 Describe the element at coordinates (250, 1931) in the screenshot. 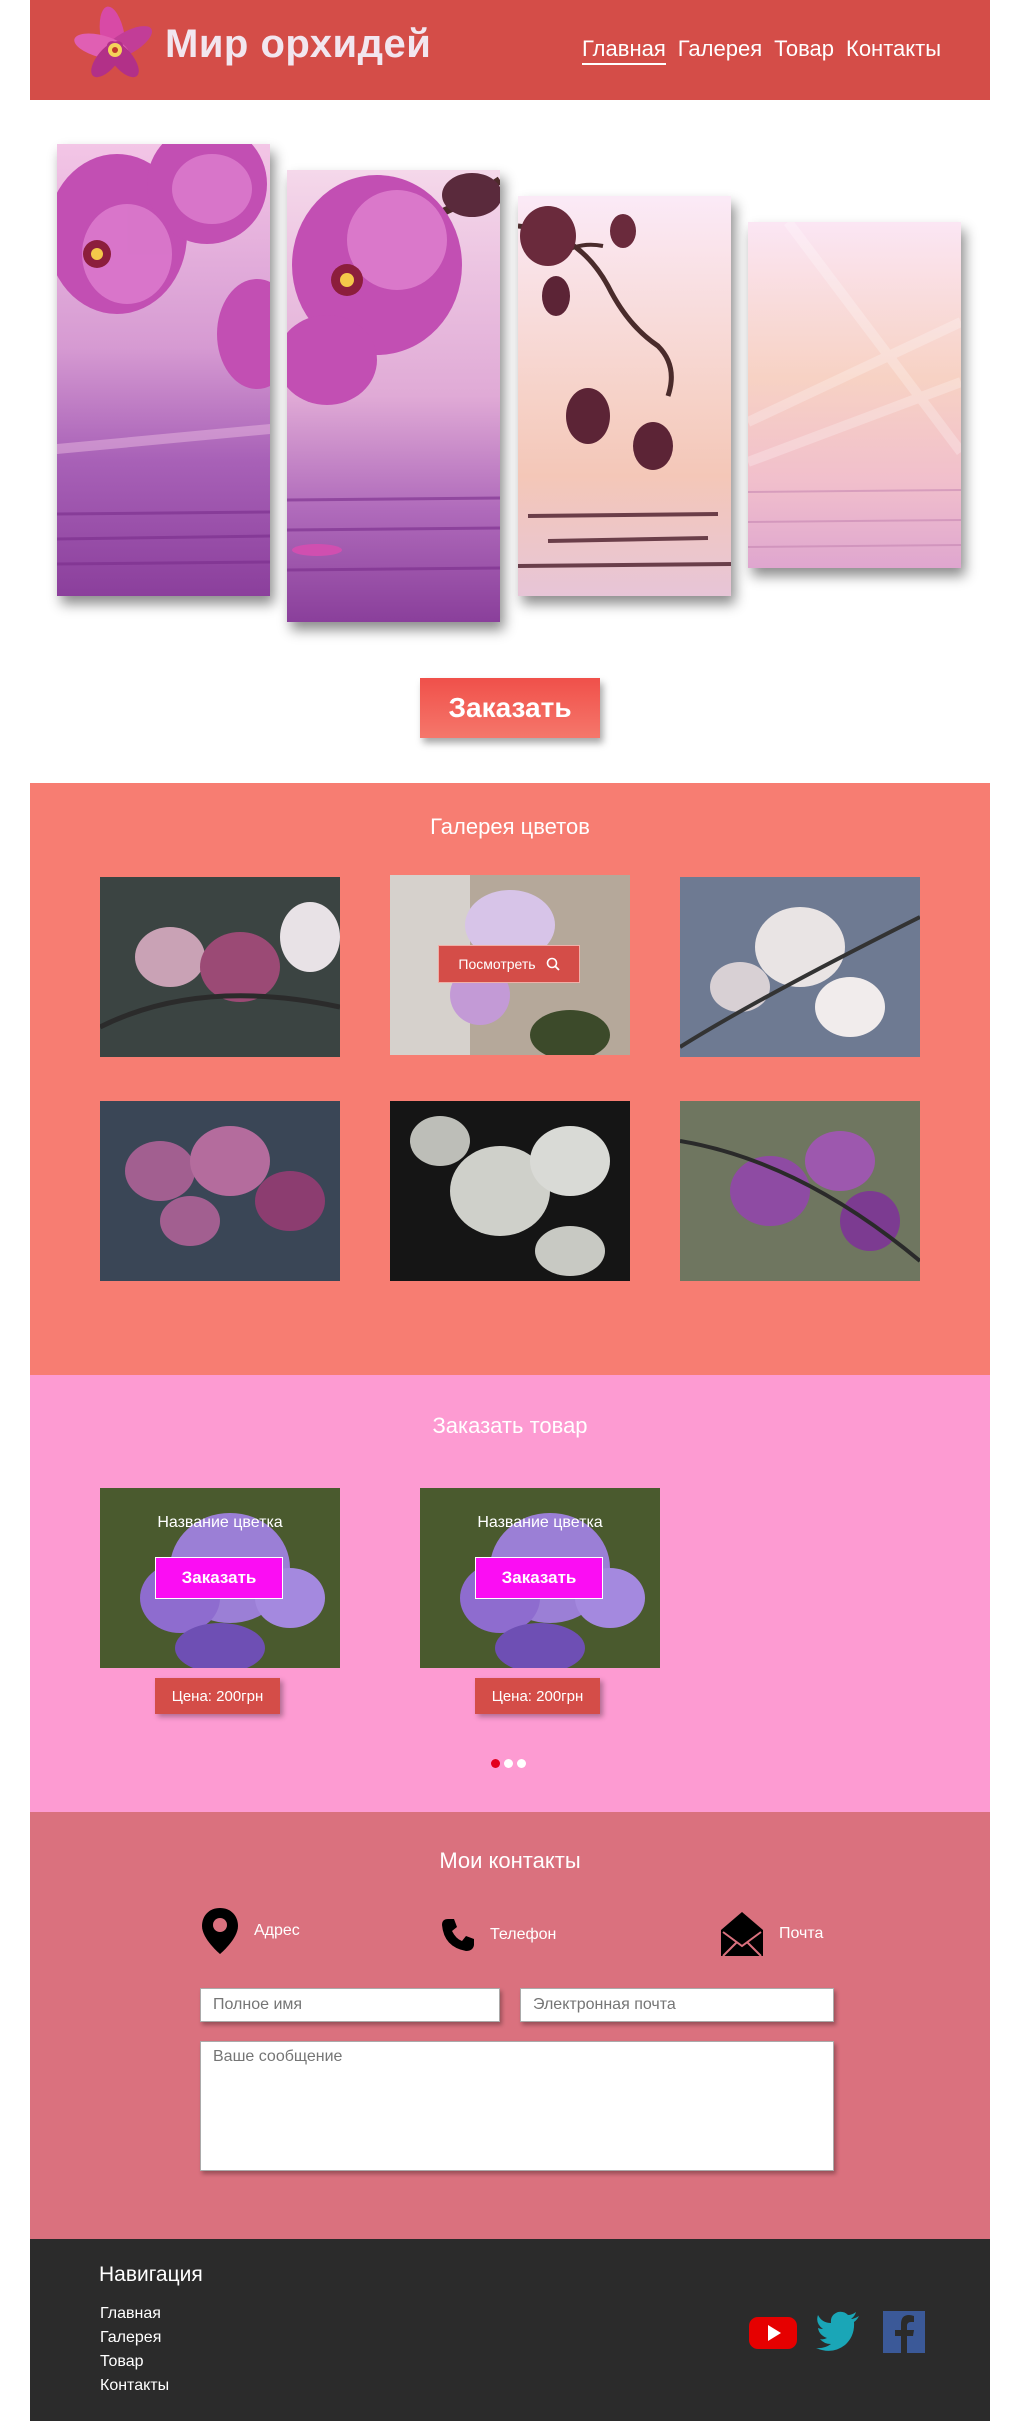

I see `address-item: Адрес` at that location.